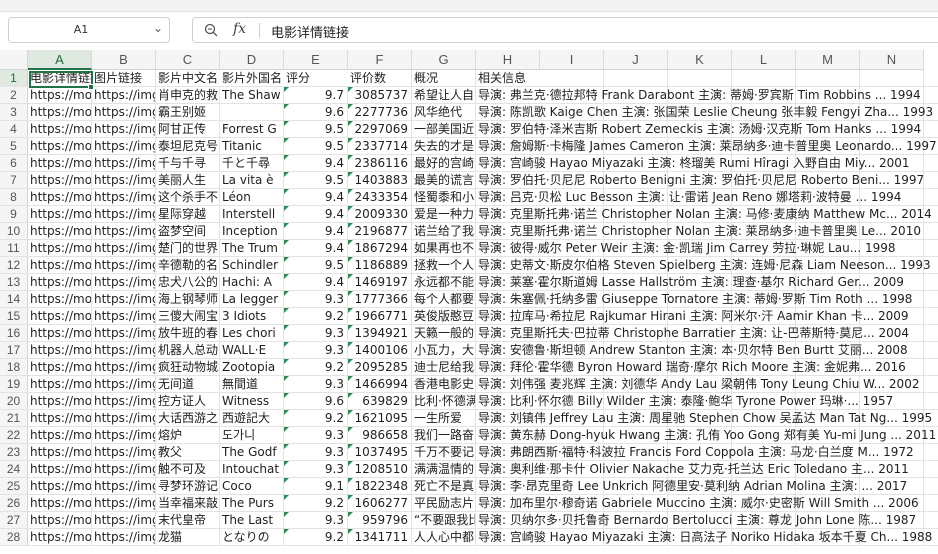  I want to click on cell-d: The Last, so click(252, 520).